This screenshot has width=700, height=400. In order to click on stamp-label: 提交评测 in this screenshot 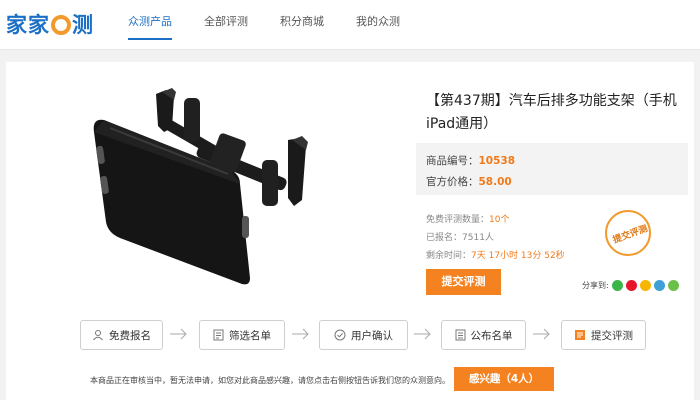, I will do `click(630, 235)`.